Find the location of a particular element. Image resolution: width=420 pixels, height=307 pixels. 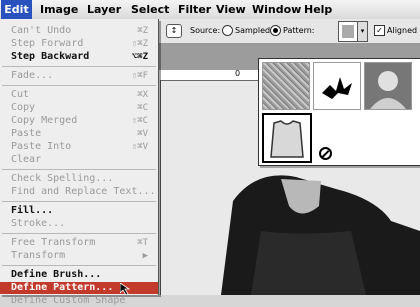

mode-stepper: ↕ is located at coordinates (174, 31).